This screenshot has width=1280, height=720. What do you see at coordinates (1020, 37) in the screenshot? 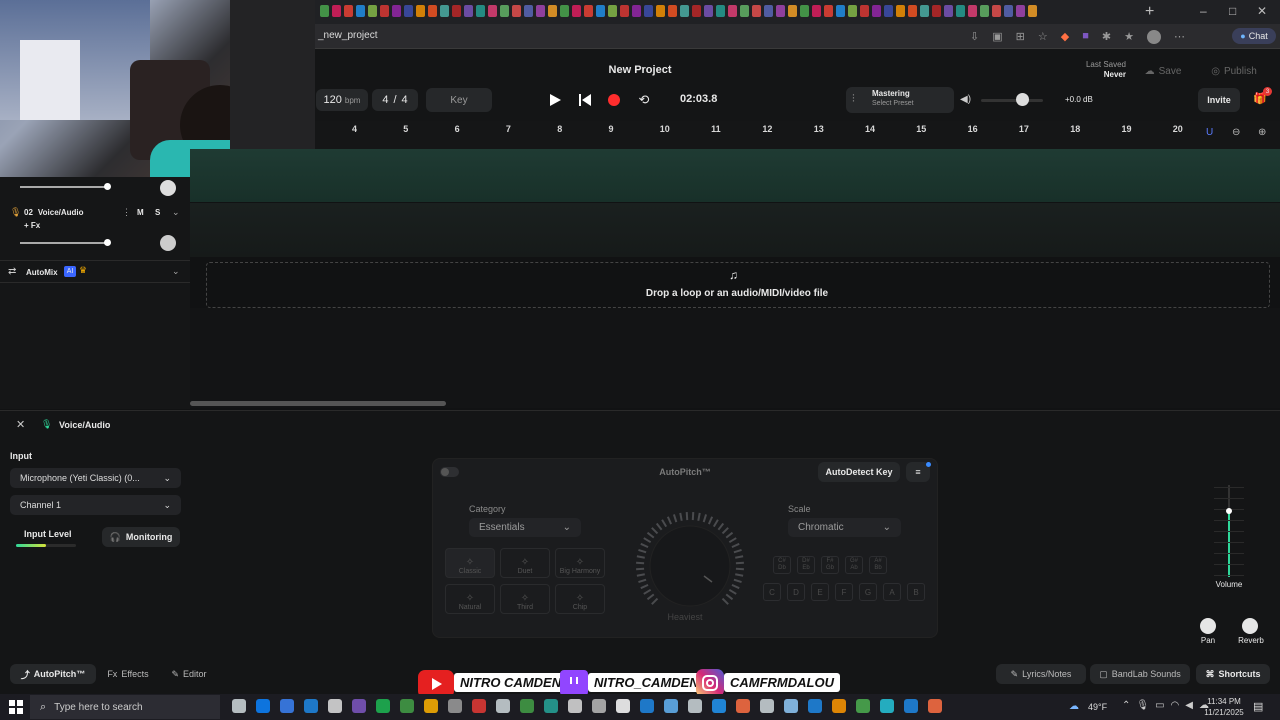
I see `apps-icon: ⊞` at bounding box center [1020, 37].